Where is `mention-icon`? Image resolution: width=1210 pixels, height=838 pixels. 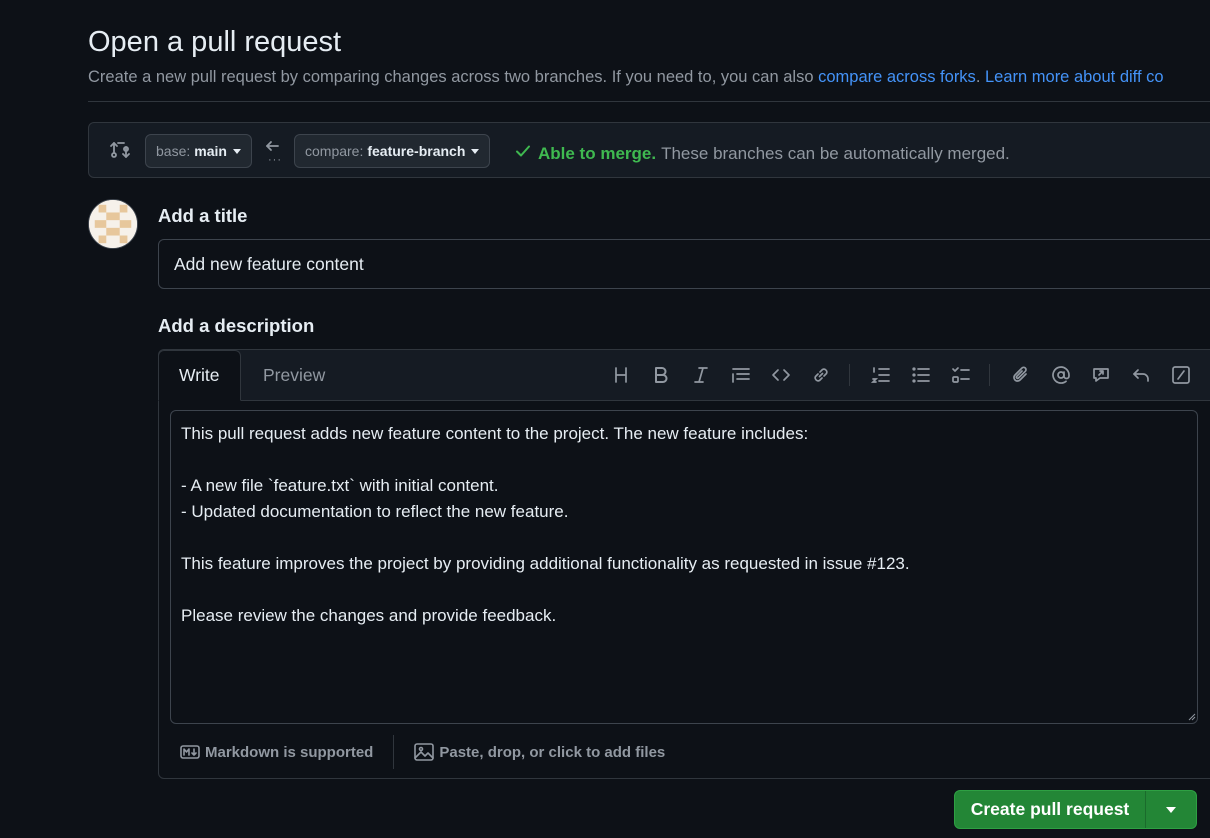
mention-icon is located at coordinates (1061, 375).